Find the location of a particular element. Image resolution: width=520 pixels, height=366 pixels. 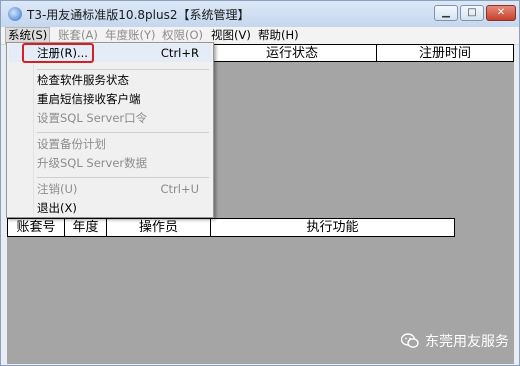

column-header-year: 年度 is located at coordinates (86, 227).